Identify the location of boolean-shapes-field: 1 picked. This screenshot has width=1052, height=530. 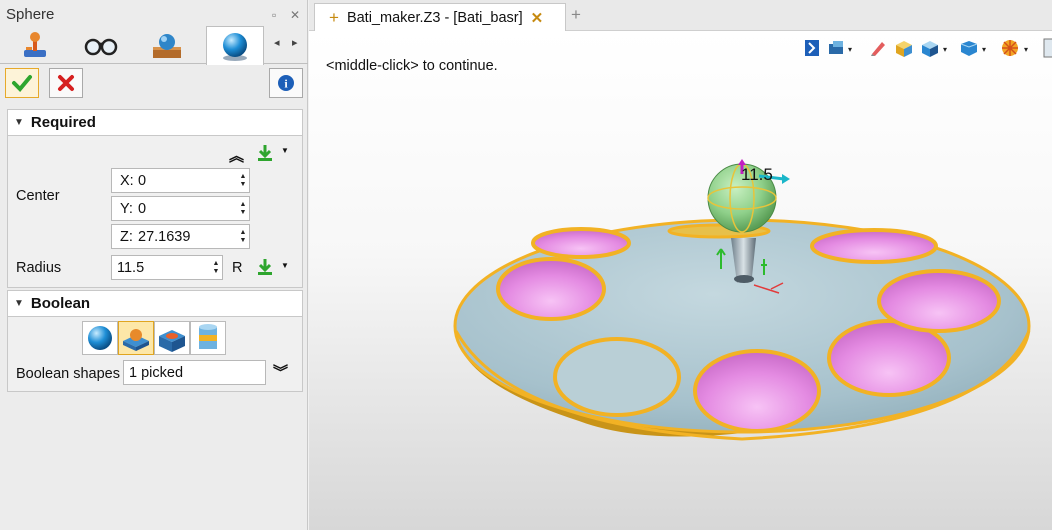
(194, 372).